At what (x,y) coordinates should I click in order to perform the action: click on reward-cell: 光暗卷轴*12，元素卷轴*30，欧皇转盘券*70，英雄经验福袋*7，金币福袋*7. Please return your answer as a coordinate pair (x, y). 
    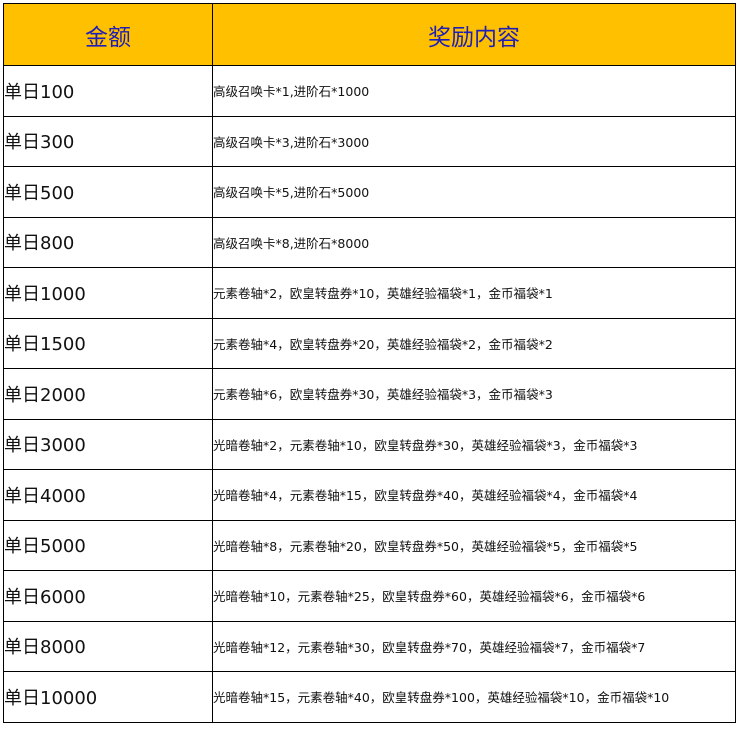
    Looking at the image, I should click on (474, 646).